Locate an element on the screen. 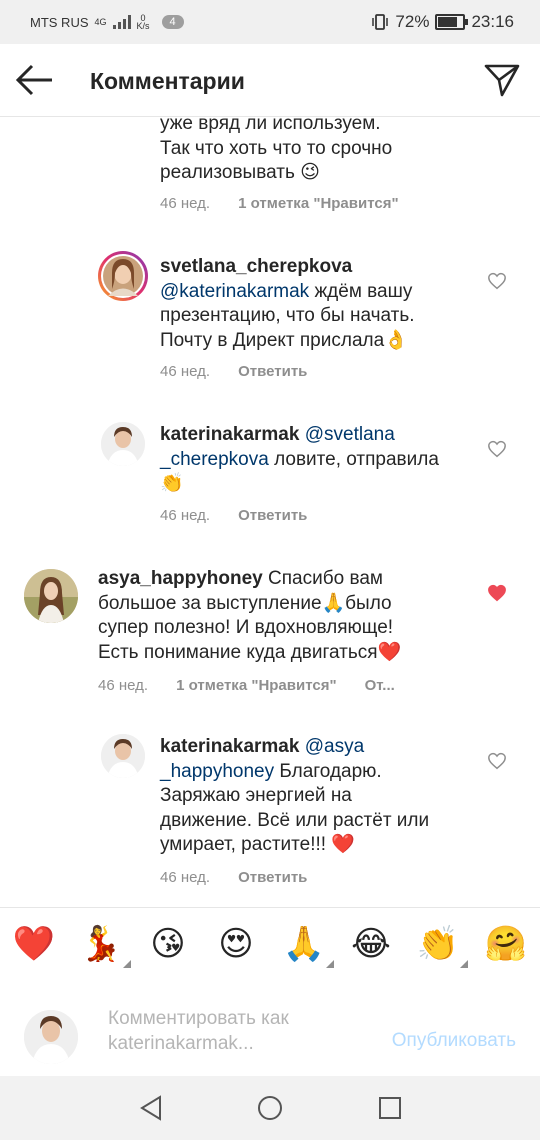 Image resolution: width=540 pixels, height=1140 pixels. comment-text-line: презентацию, что бы начать. is located at coordinates (287, 315).